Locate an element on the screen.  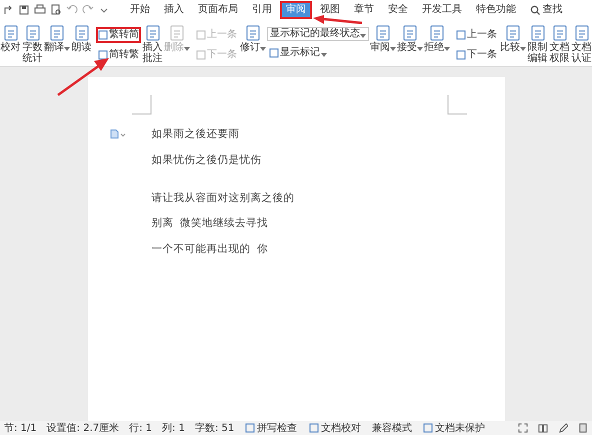
menu-tab: 章节 is located at coordinates (364, 10).